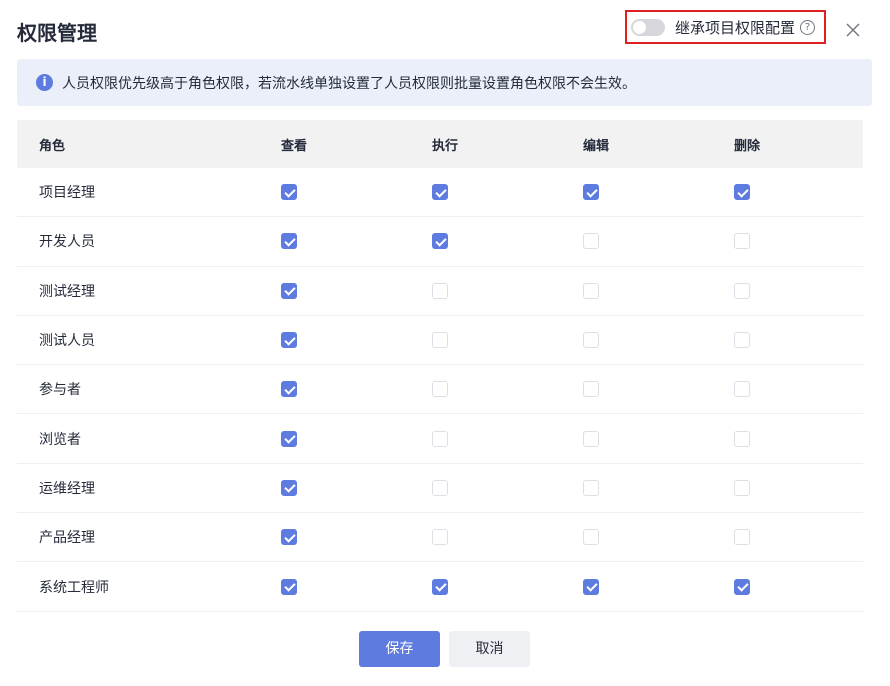  What do you see at coordinates (735, 27) in the screenshot?
I see `inherit-label: 继承项目权限配置` at bounding box center [735, 27].